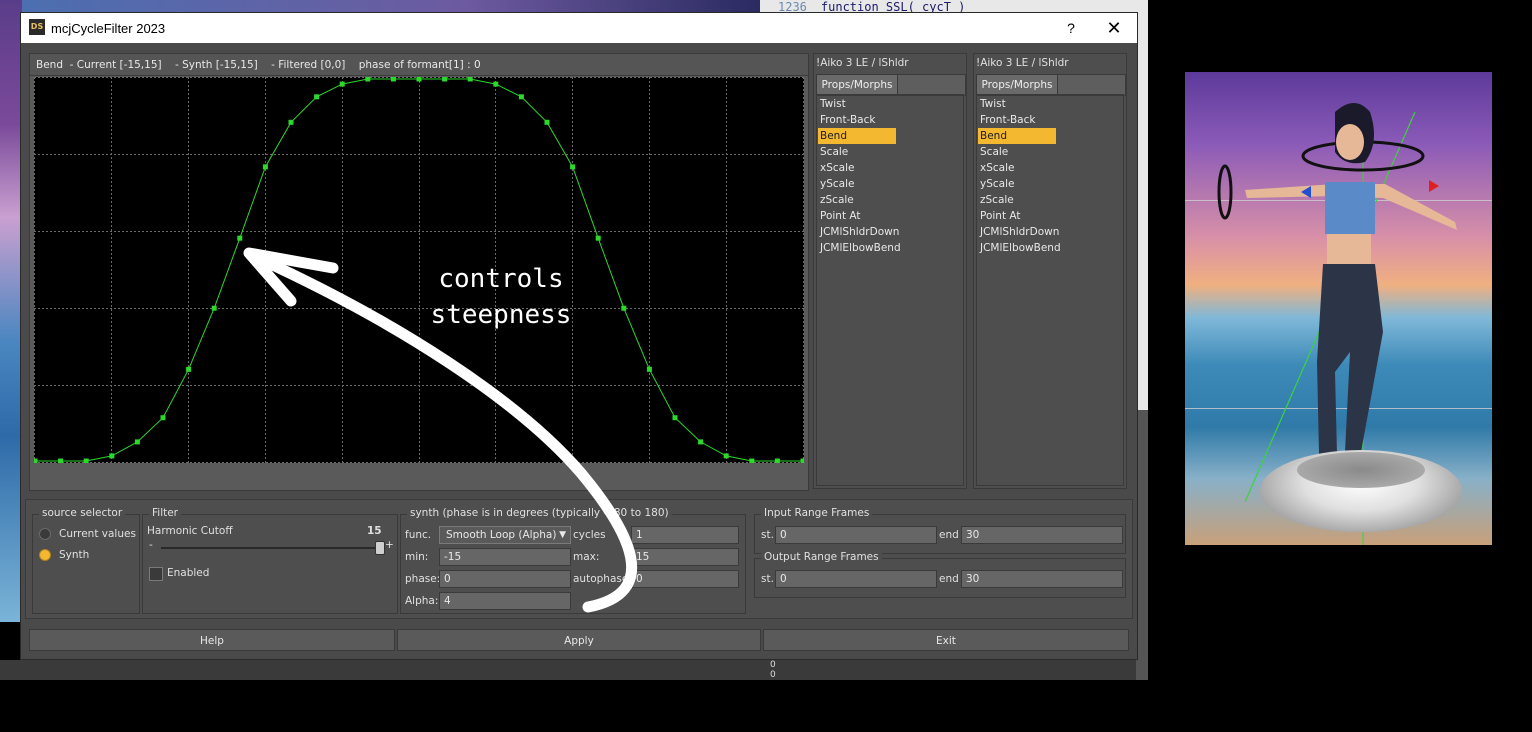 The width and height of the screenshot is (1532, 732). What do you see at coordinates (501, 297) in the screenshot?
I see `annotation-text: controls steepness` at bounding box center [501, 297].